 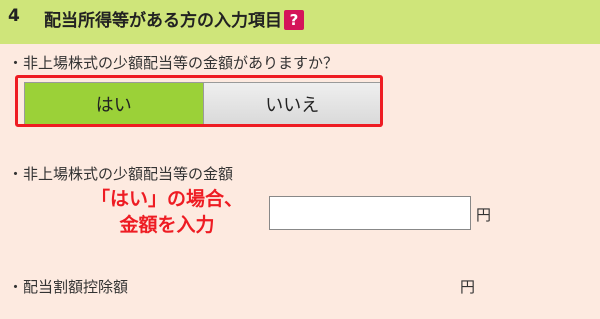 I want to click on section-header: 4 配当所得等がある方の入力項目 ?, so click(x=300, y=22).